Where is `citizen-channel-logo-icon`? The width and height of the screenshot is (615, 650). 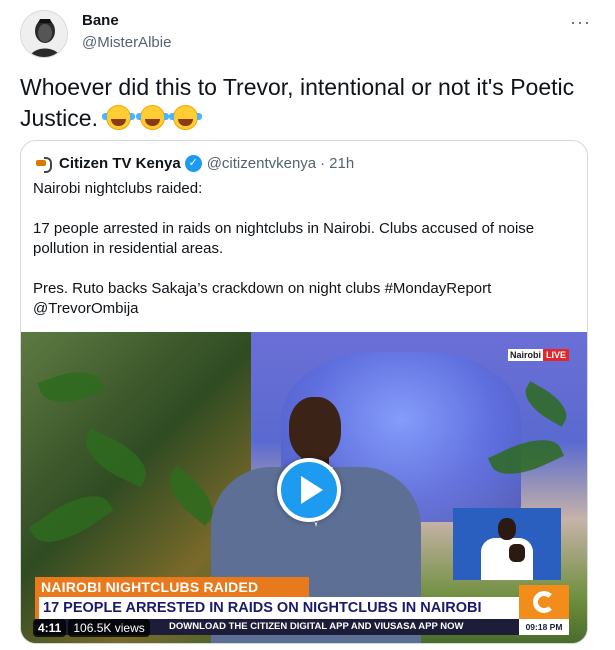
citizen-channel-logo-icon is located at coordinates (544, 602).